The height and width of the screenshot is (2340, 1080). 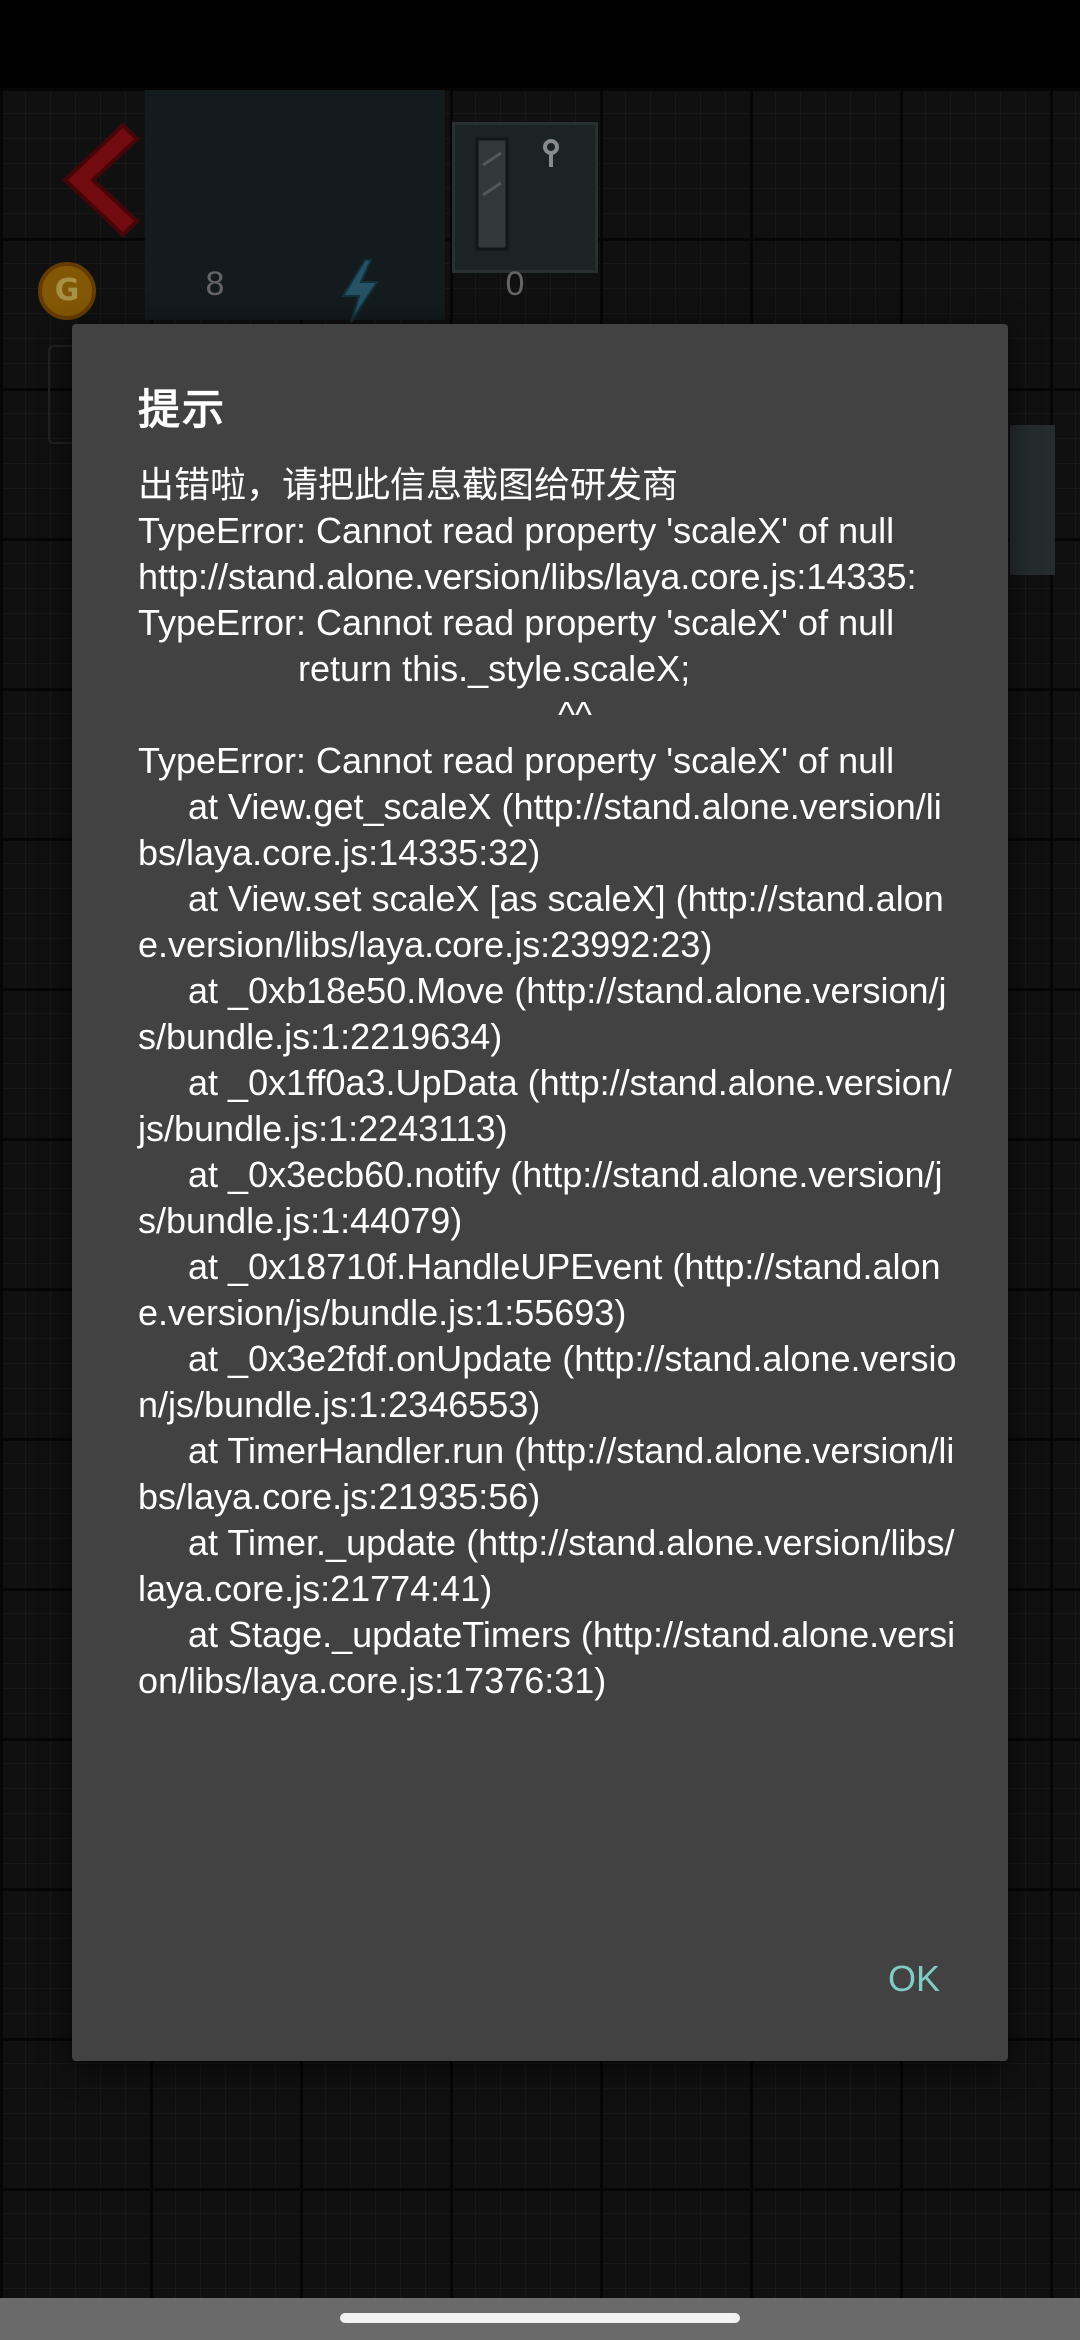 I want to click on navigation-bar, so click(x=540, y=2319).